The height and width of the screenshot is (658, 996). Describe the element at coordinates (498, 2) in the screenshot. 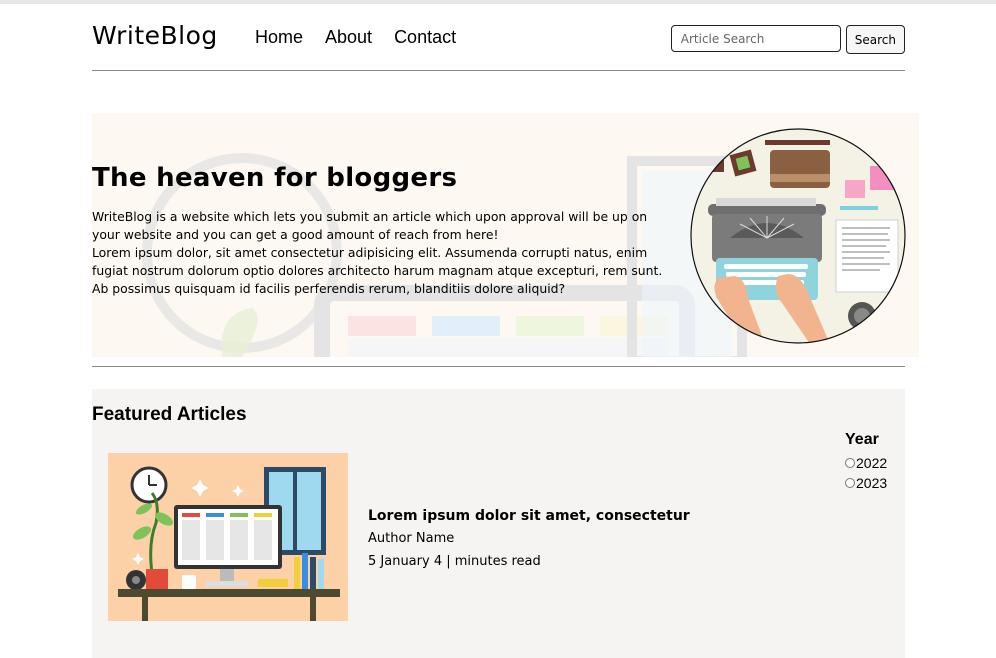

I see `browser-top-edge` at that location.